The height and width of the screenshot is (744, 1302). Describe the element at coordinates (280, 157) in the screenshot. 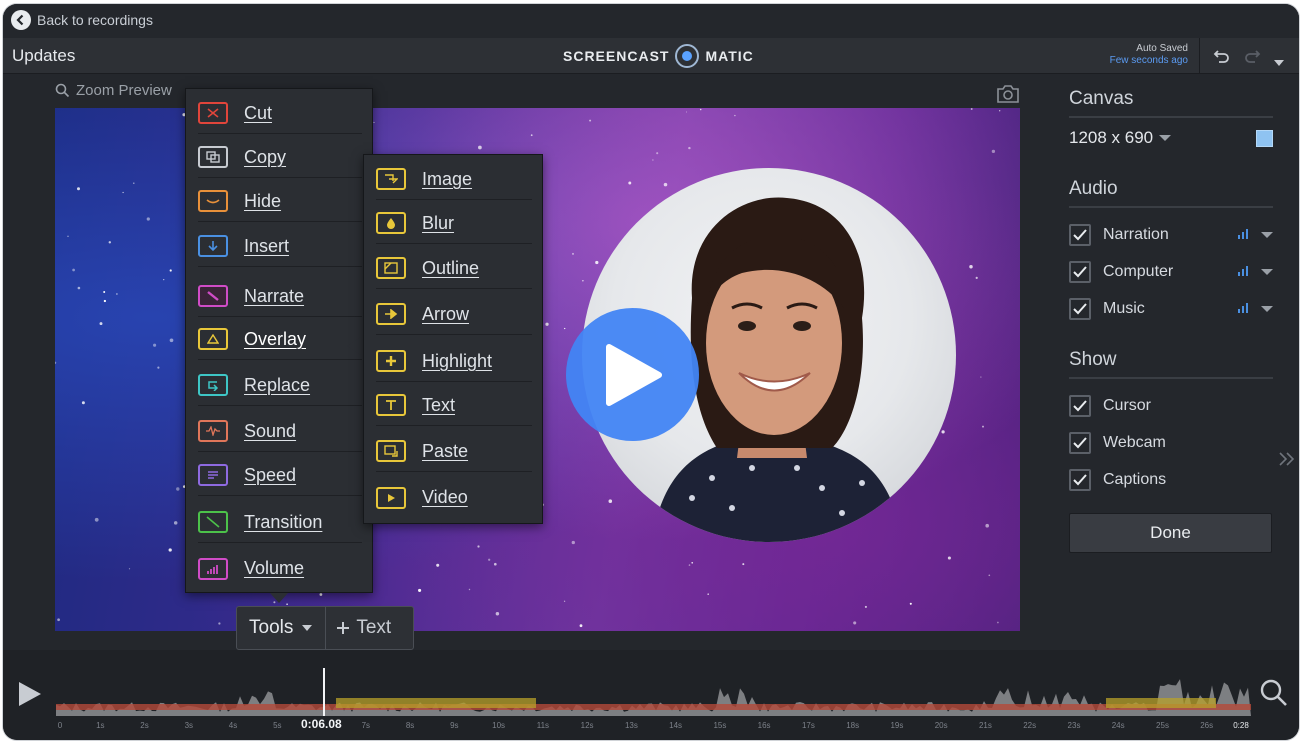

I see `menu-item-copy: Copy` at that location.